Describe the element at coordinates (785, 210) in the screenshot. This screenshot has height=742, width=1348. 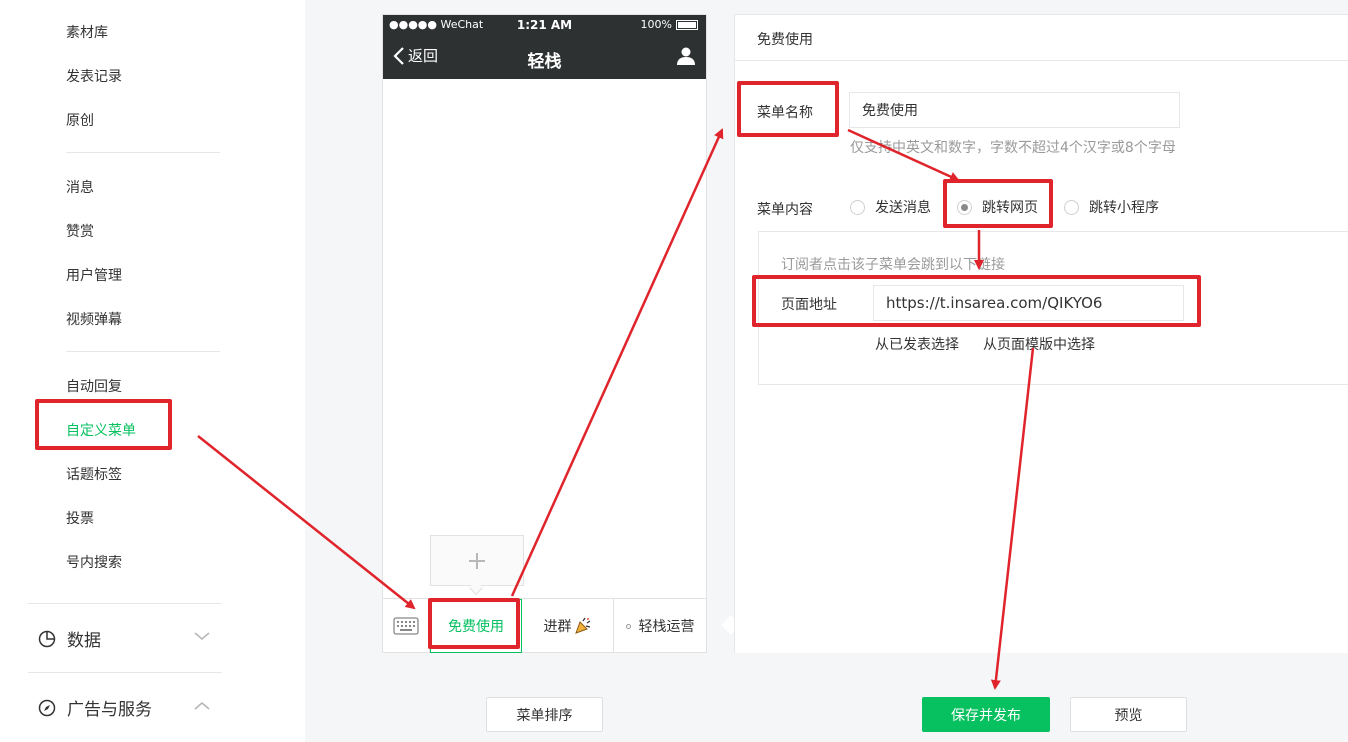
I see `menu-content-label: 菜单内容` at that location.